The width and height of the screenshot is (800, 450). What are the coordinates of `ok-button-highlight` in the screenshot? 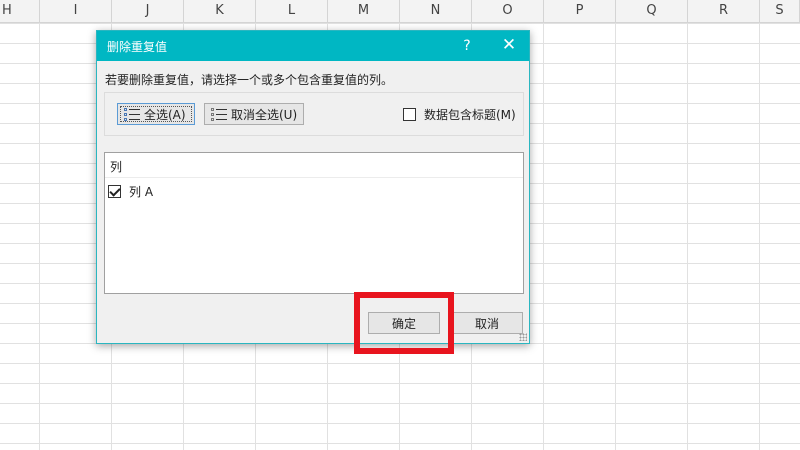 It's located at (404, 323).